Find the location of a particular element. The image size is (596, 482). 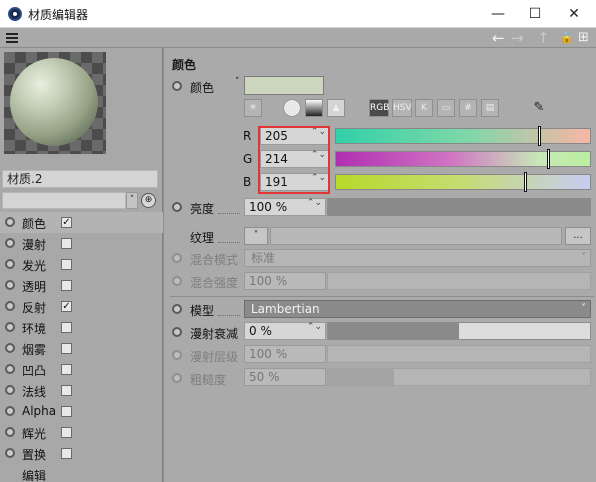

color-dropdown-arrow: ˅ is located at coordinates (237, 82).